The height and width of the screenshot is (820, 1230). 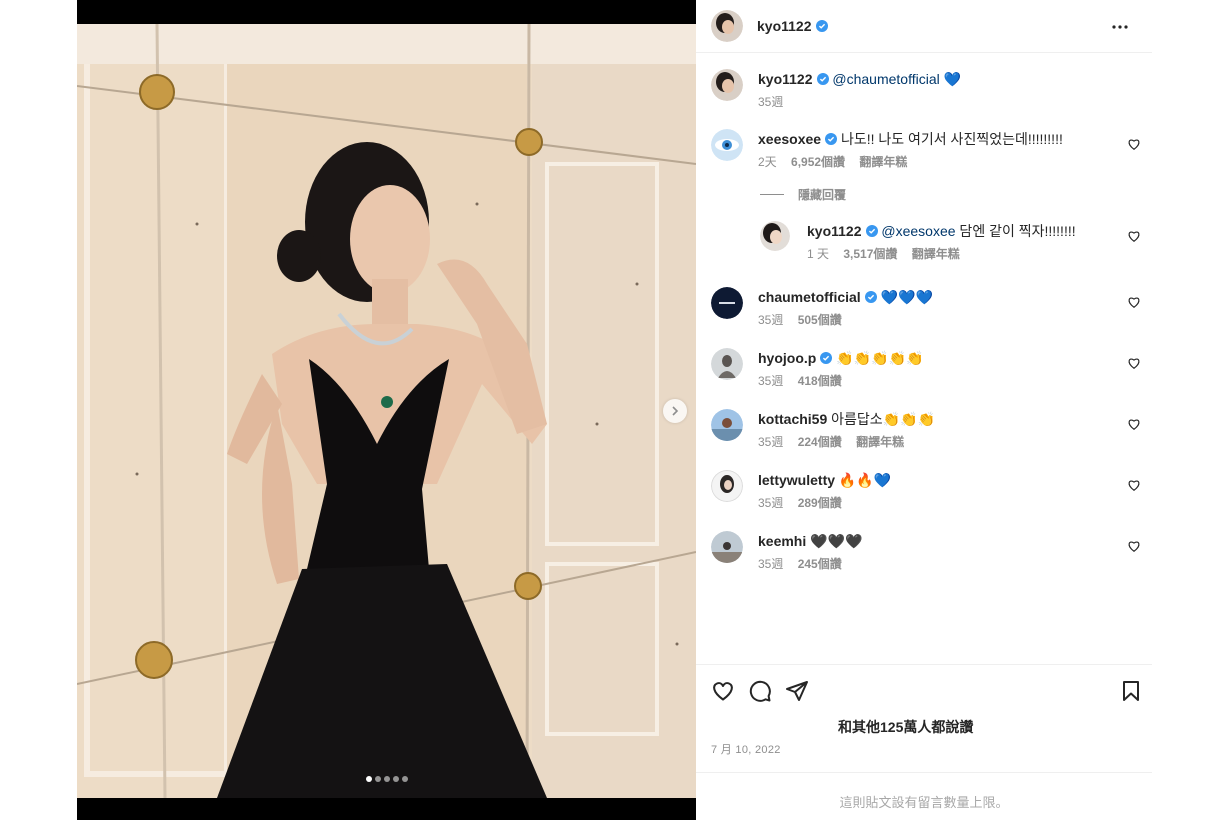 I want to click on more-options-button, so click(x=1120, y=27).